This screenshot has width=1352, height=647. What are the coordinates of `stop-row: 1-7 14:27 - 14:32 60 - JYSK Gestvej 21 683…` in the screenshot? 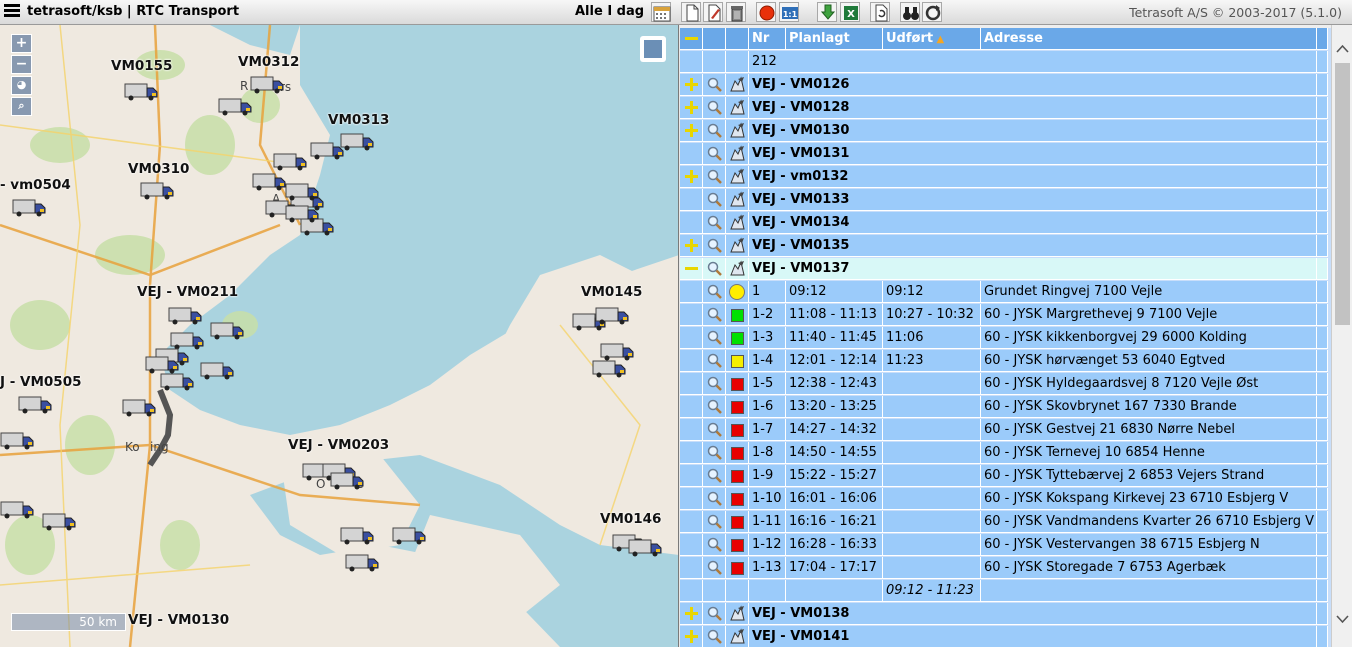 It's located at (1004, 430).